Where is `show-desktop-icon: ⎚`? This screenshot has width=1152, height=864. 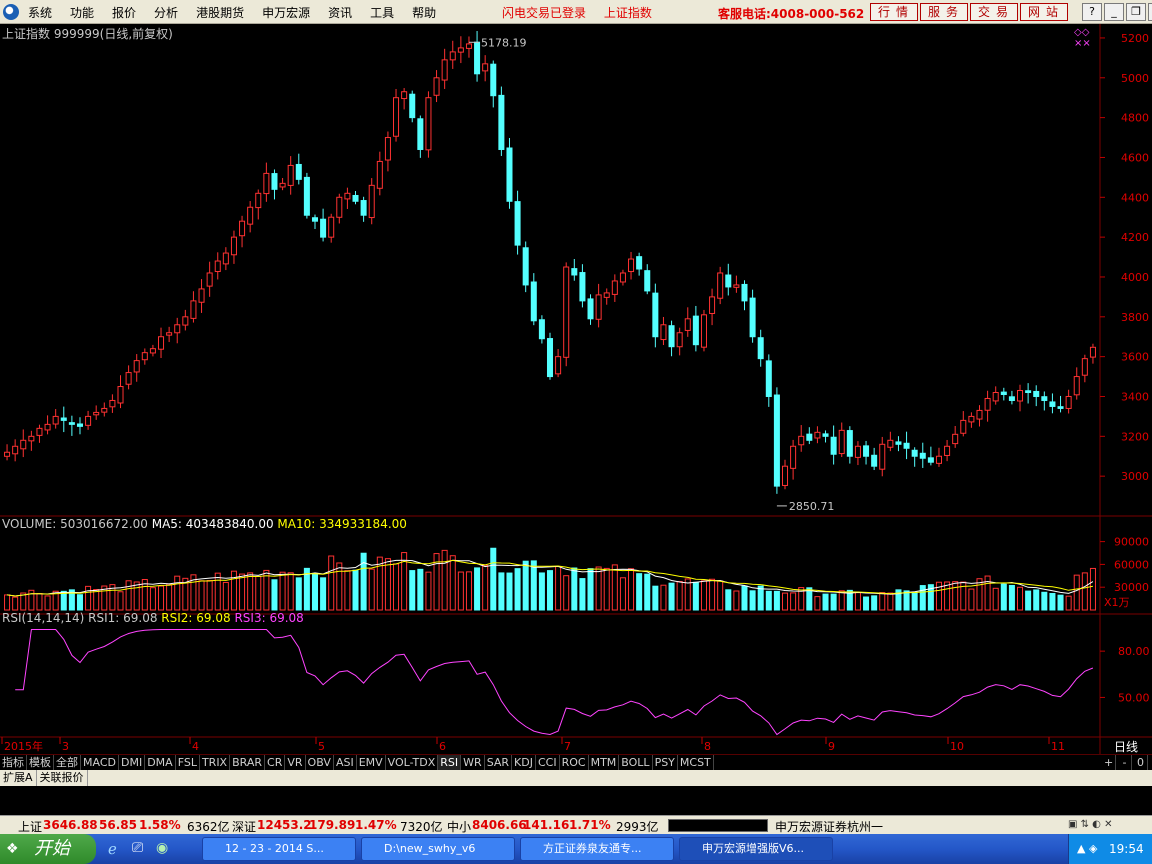
show-desktop-icon: ⎚ is located at coordinates (137, 848).